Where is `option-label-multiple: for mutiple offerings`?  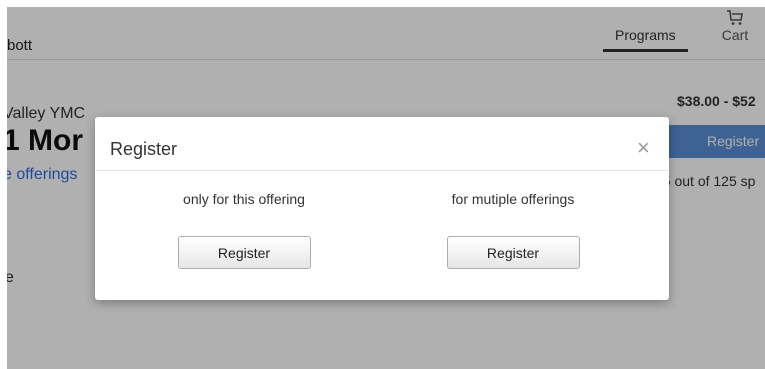
option-label-multiple: for mutiple offerings is located at coordinates (513, 199).